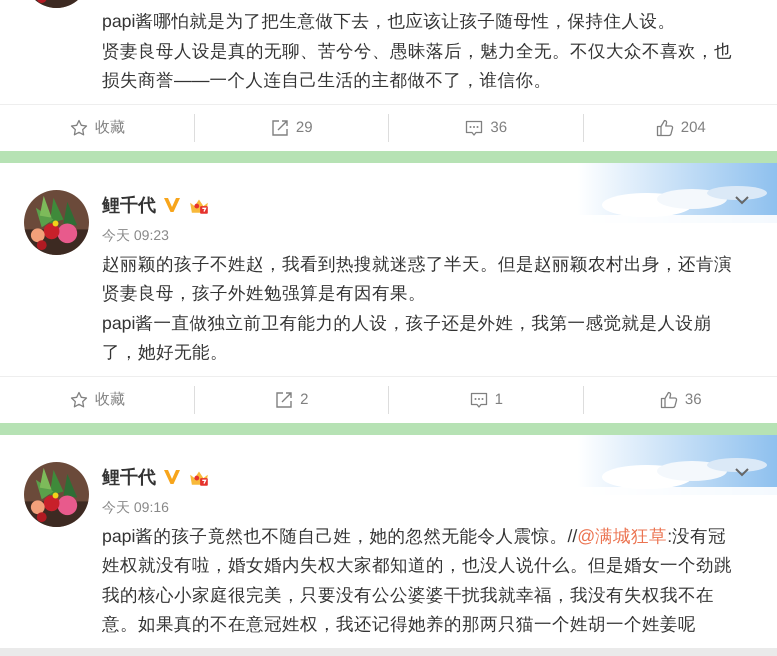 The height and width of the screenshot is (656, 777). What do you see at coordinates (417, 66) in the screenshot?
I see `post-text: 贤妻良母人设是真的无聊、苦兮兮、愚昧落后，魅力全无。不仅大众不喜欢，也损失商誉——一个人连自己生活的主都做不了，谁信你。` at bounding box center [417, 66].